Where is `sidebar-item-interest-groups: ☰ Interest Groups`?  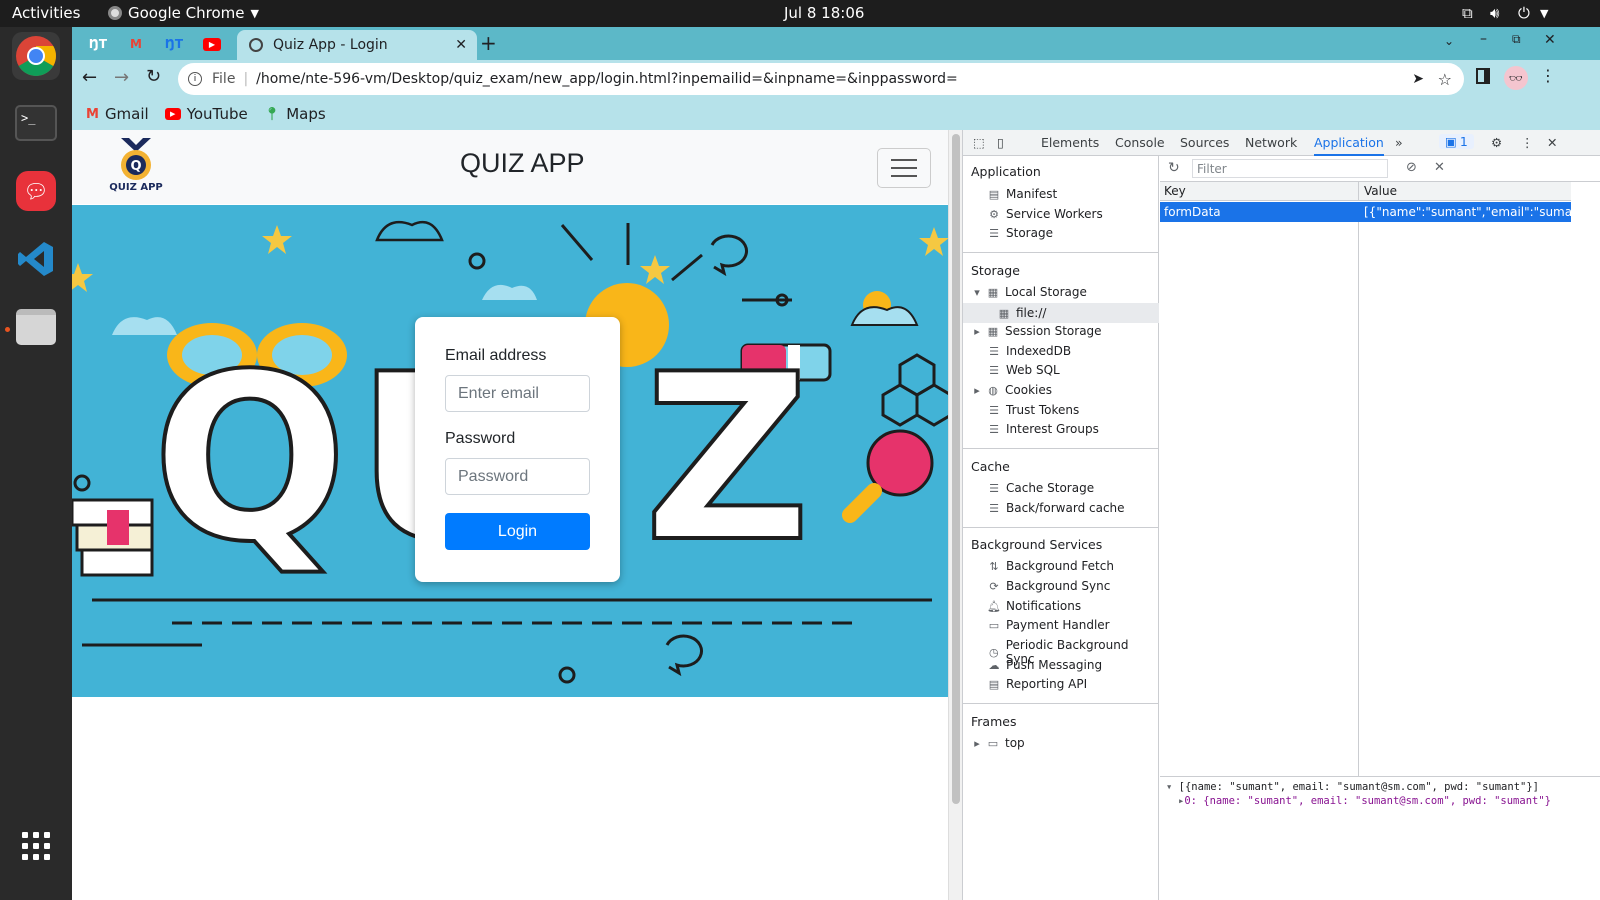 sidebar-item-interest-groups: ☰ Interest Groups is located at coordinates (1043, 429).